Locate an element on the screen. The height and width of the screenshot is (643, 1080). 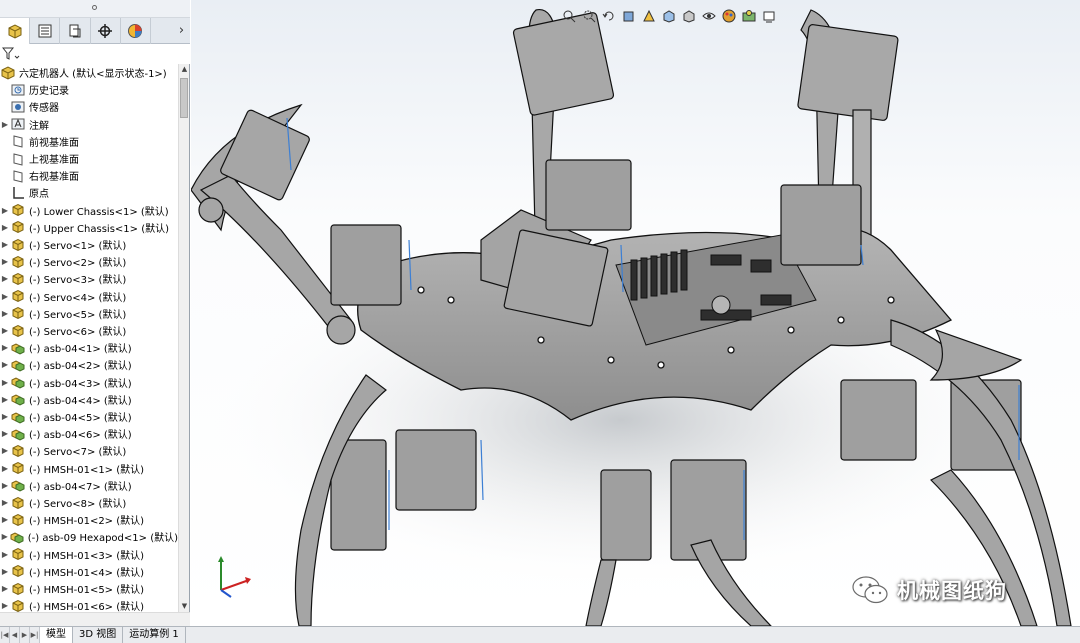
origin-icon is located at coordinates (18, 193).